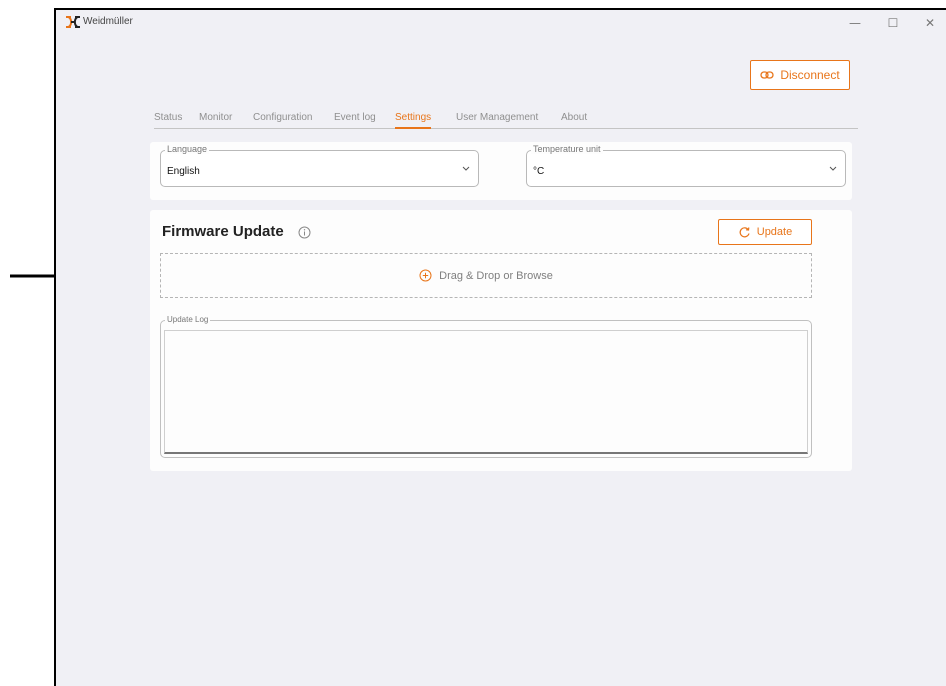 This screenshot has height=686, width=946. I want to click on disconnect-button: Disconnect, so click(800, 75).